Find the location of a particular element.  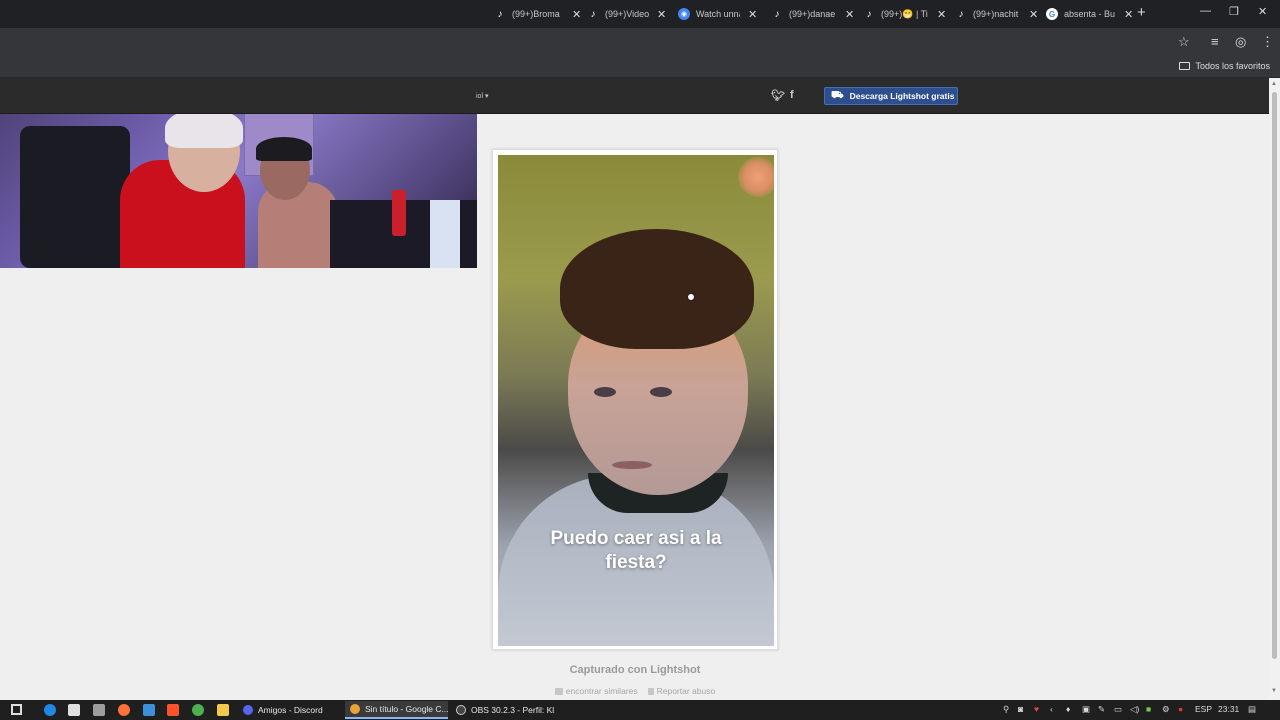

restore-icon: ❐ is located at coordinates (1234, 11).